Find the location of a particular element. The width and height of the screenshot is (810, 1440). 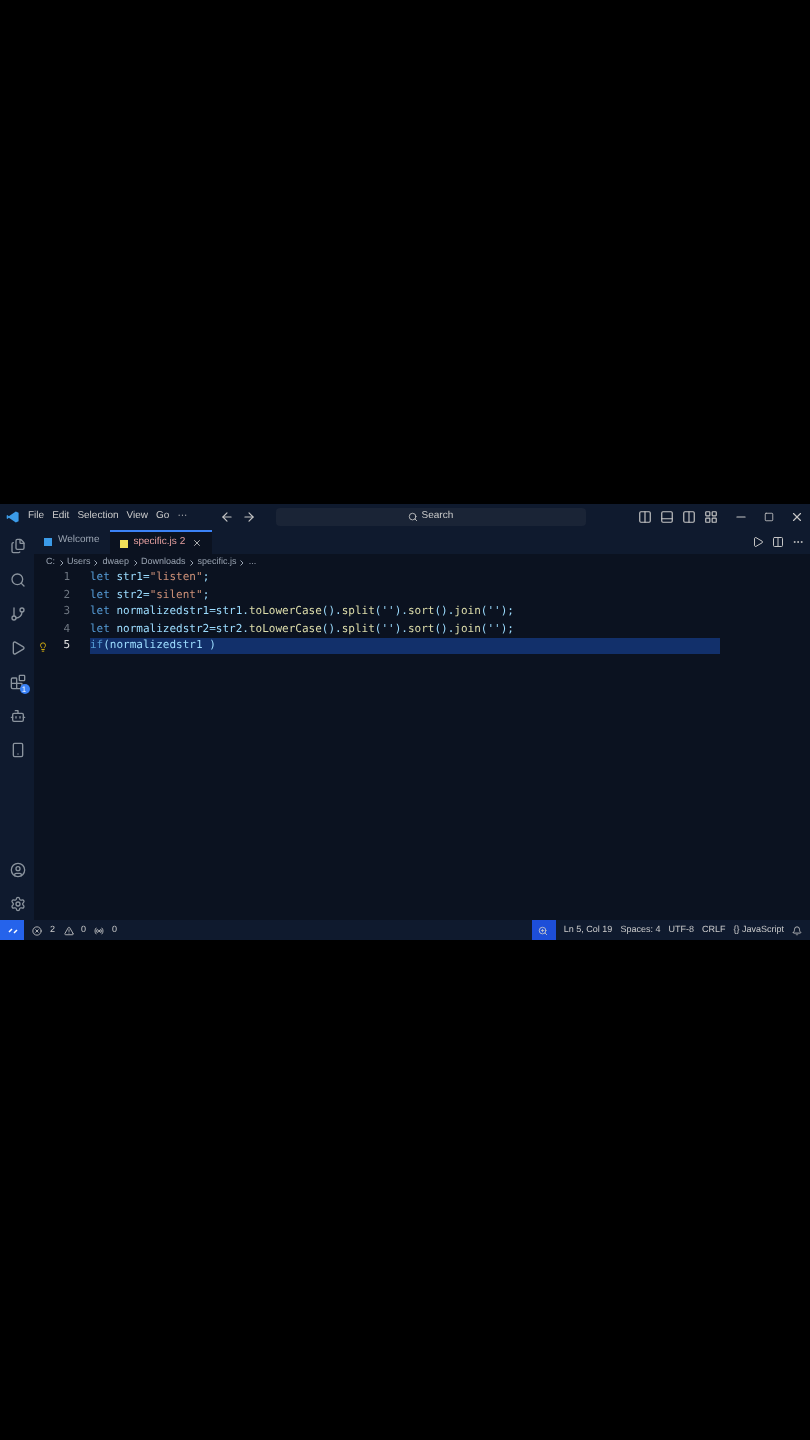

warning-icon is located at coordinates (68, 930).